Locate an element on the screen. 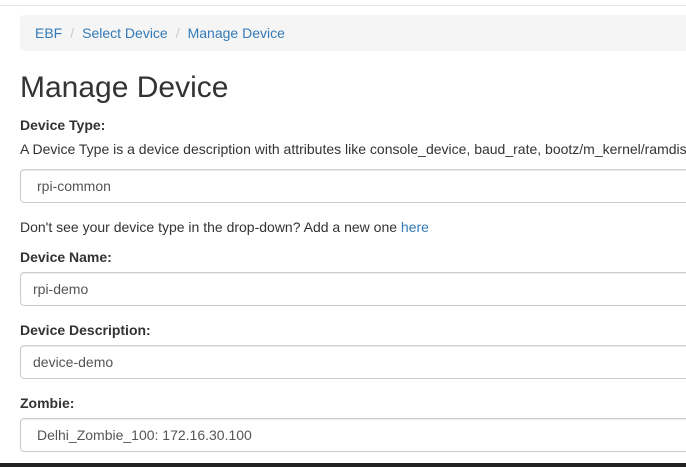 Image resolution: width=686 pixels, height=467 pixels. device-description-value: device-demo is located at coordinates (73, 362).